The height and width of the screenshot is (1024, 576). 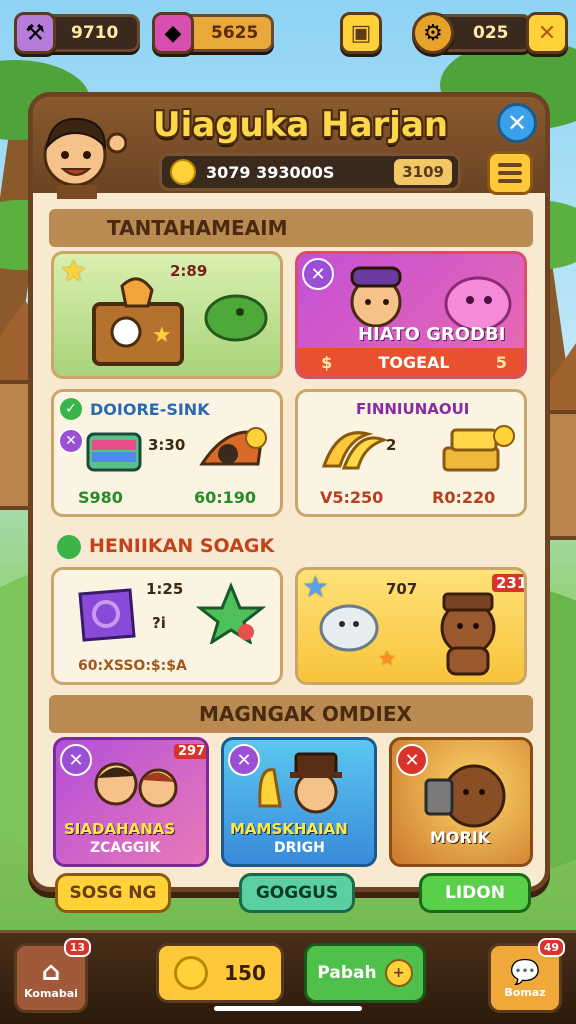 I want to click on bundle-card-left: ✓ DOIORE-SINK ✕ 3:30 S980 60:190, so click(x=167, y=453).